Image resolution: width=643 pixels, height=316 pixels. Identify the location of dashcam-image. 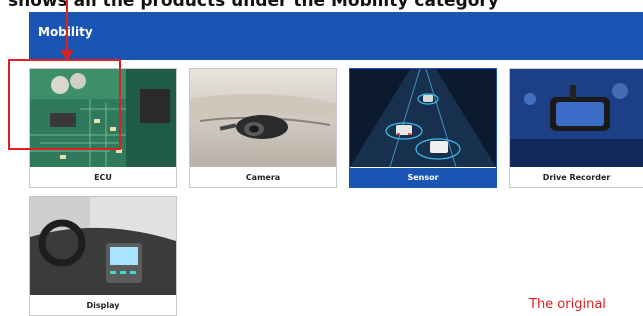
(576, 118).